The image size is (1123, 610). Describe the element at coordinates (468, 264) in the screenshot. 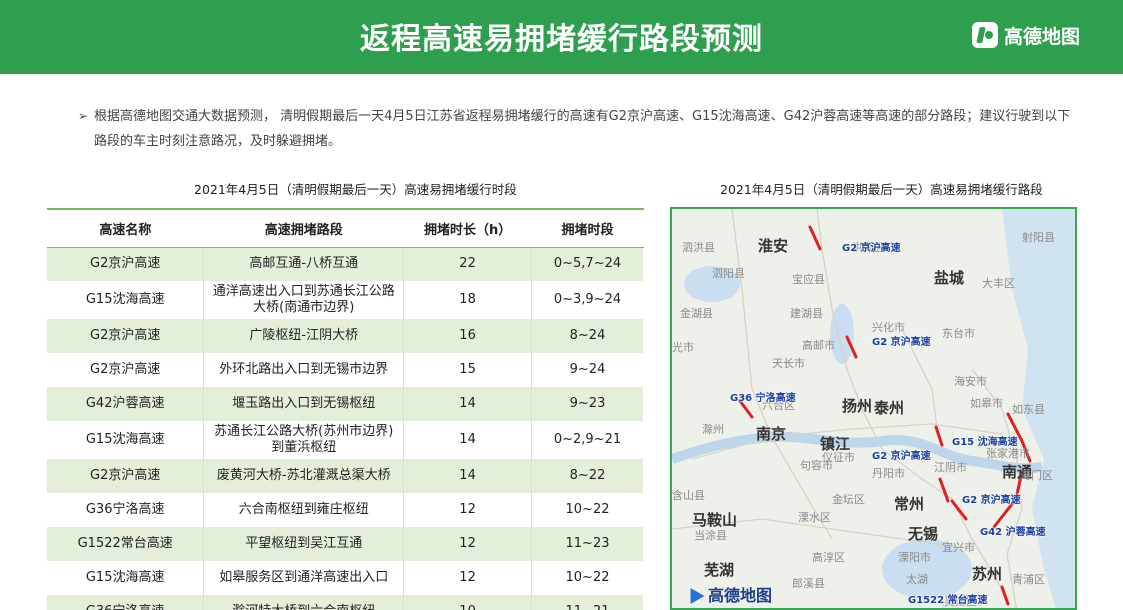

I see `table-cell-duration: 22` at that location.